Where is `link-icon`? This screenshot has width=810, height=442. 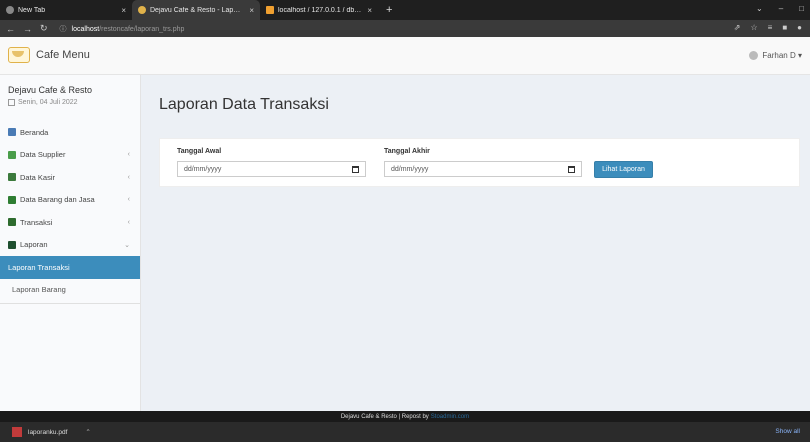
link-icon is located at coordinates (12, 154).